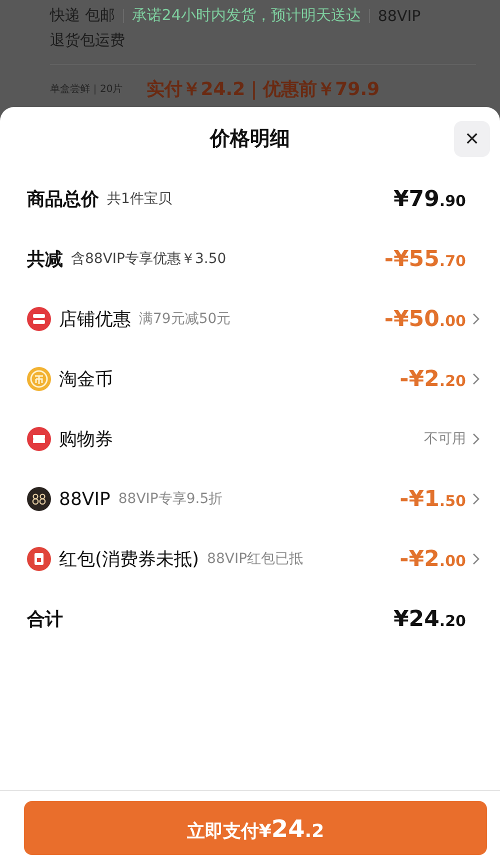 Image resolution: width=500 pixels, height=865 pixels. What do you see at coordinates (185, 319) in the screenshot?
I see `row-note: 满79元减50元` at bounding box center [185, 319].